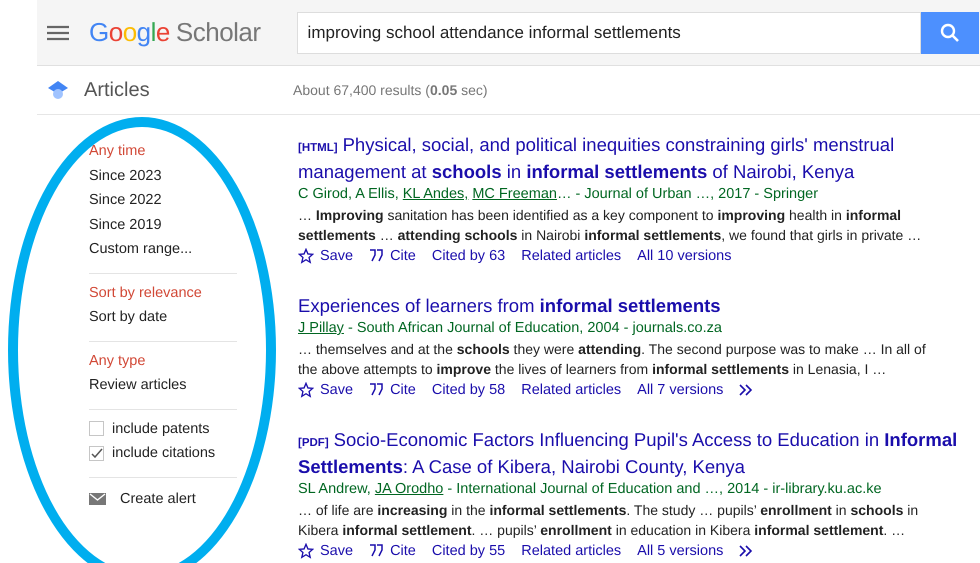  What do you see at coordinates (58, 90) in the screenshot?
I see `graduation-cap-icon` at bounding box center [58, 90].